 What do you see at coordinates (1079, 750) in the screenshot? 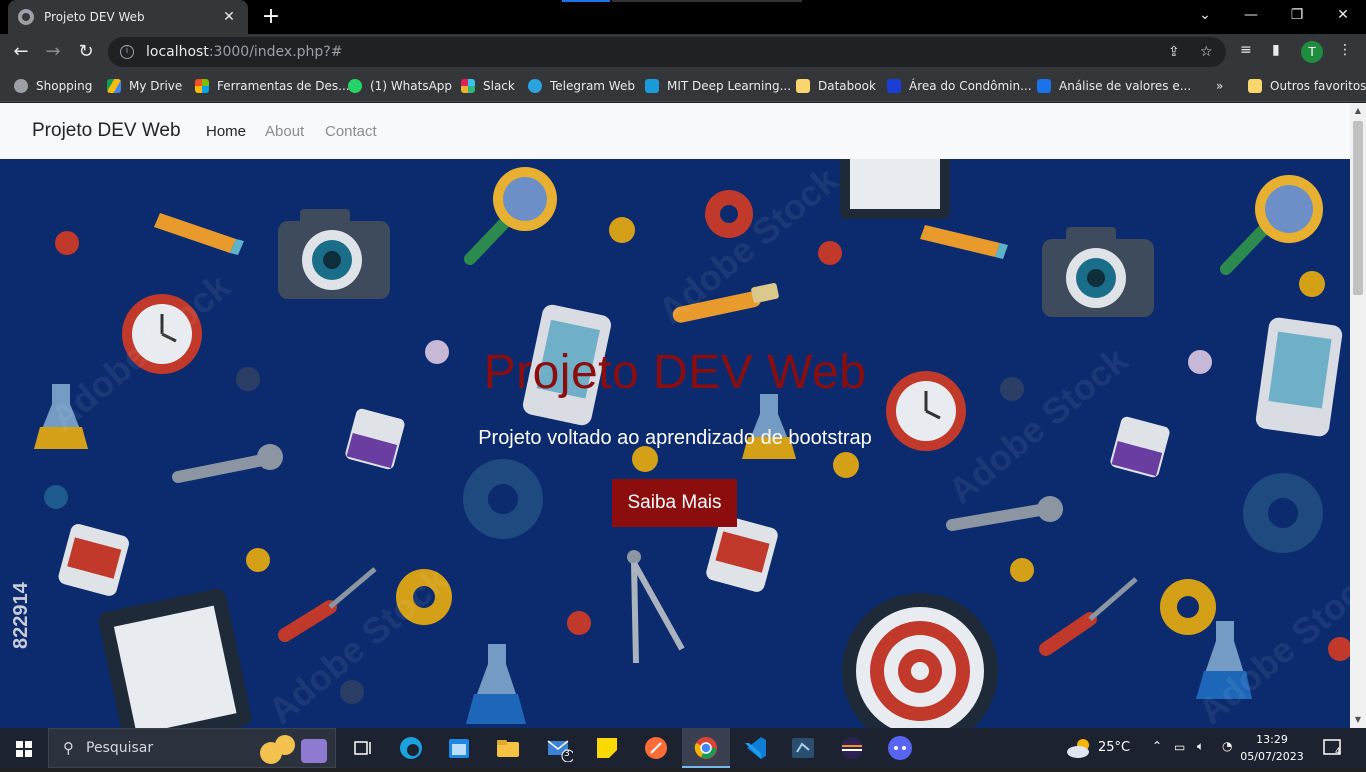
I see `weather-cloud-icon` at bounding box center [1079, 750].